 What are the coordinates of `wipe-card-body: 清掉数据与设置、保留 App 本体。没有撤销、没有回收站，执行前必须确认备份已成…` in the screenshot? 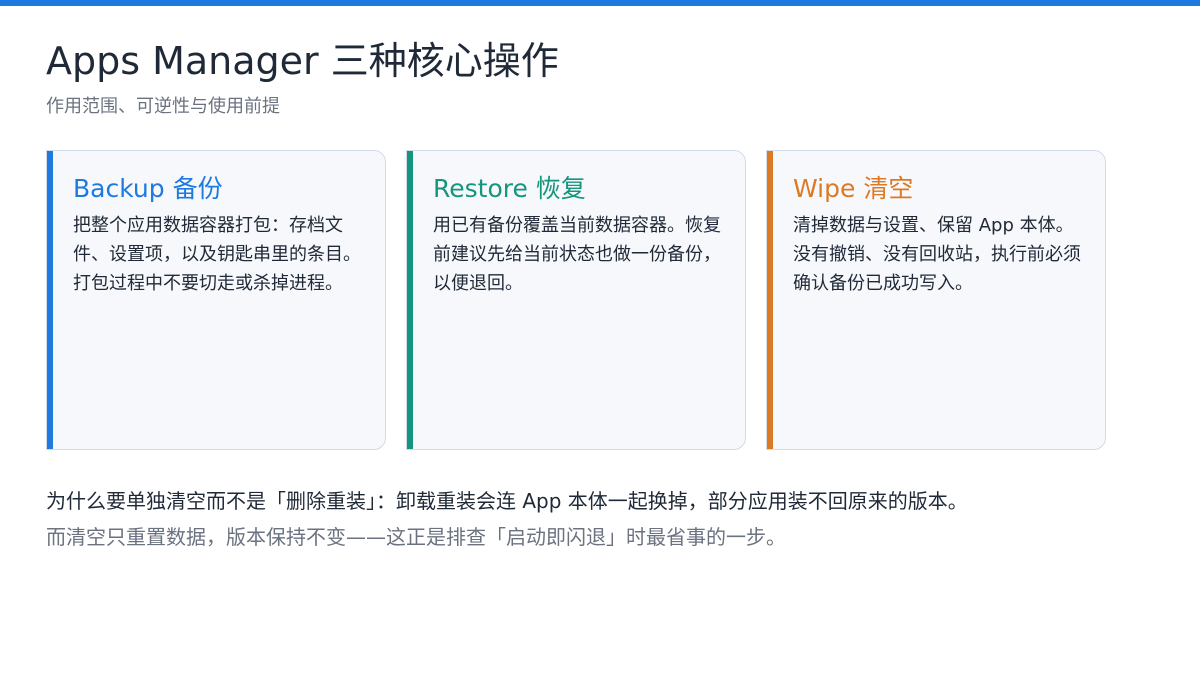 It's located at (937, 254).